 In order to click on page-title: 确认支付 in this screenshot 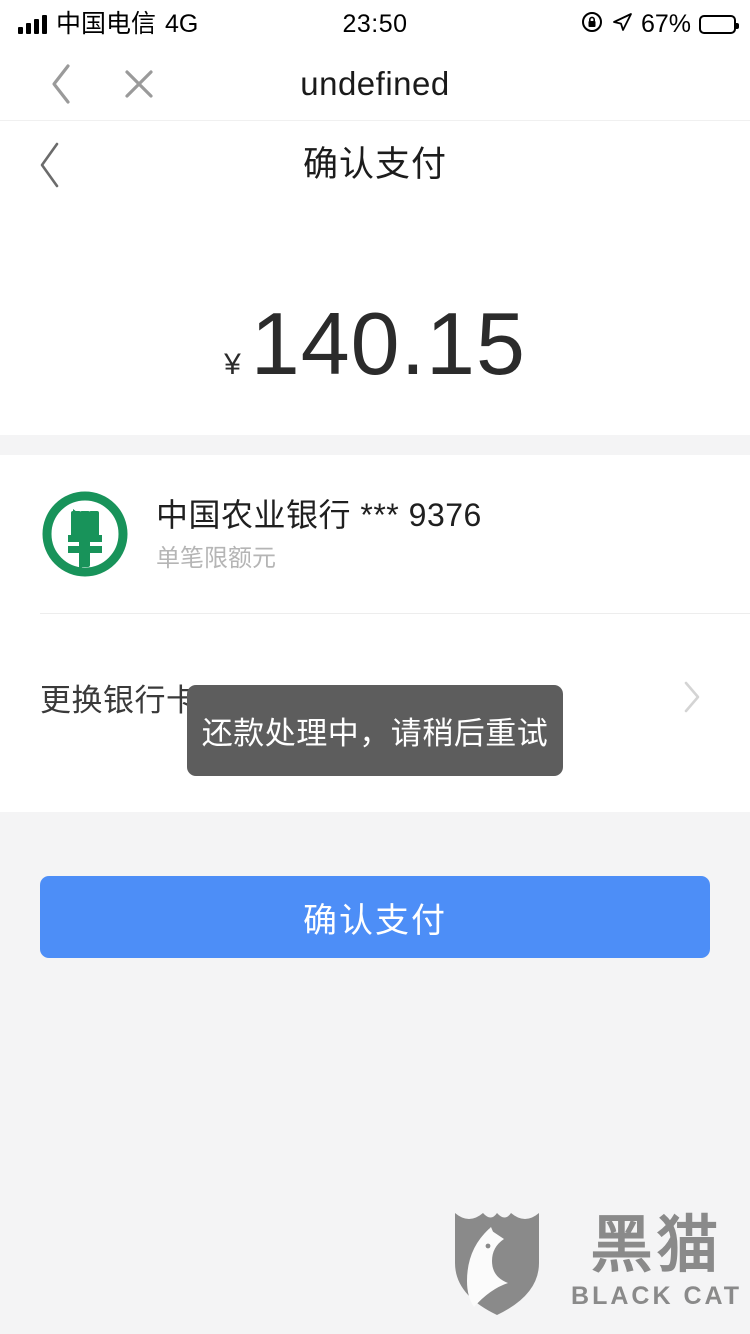, I will do `click(374, 164)`.